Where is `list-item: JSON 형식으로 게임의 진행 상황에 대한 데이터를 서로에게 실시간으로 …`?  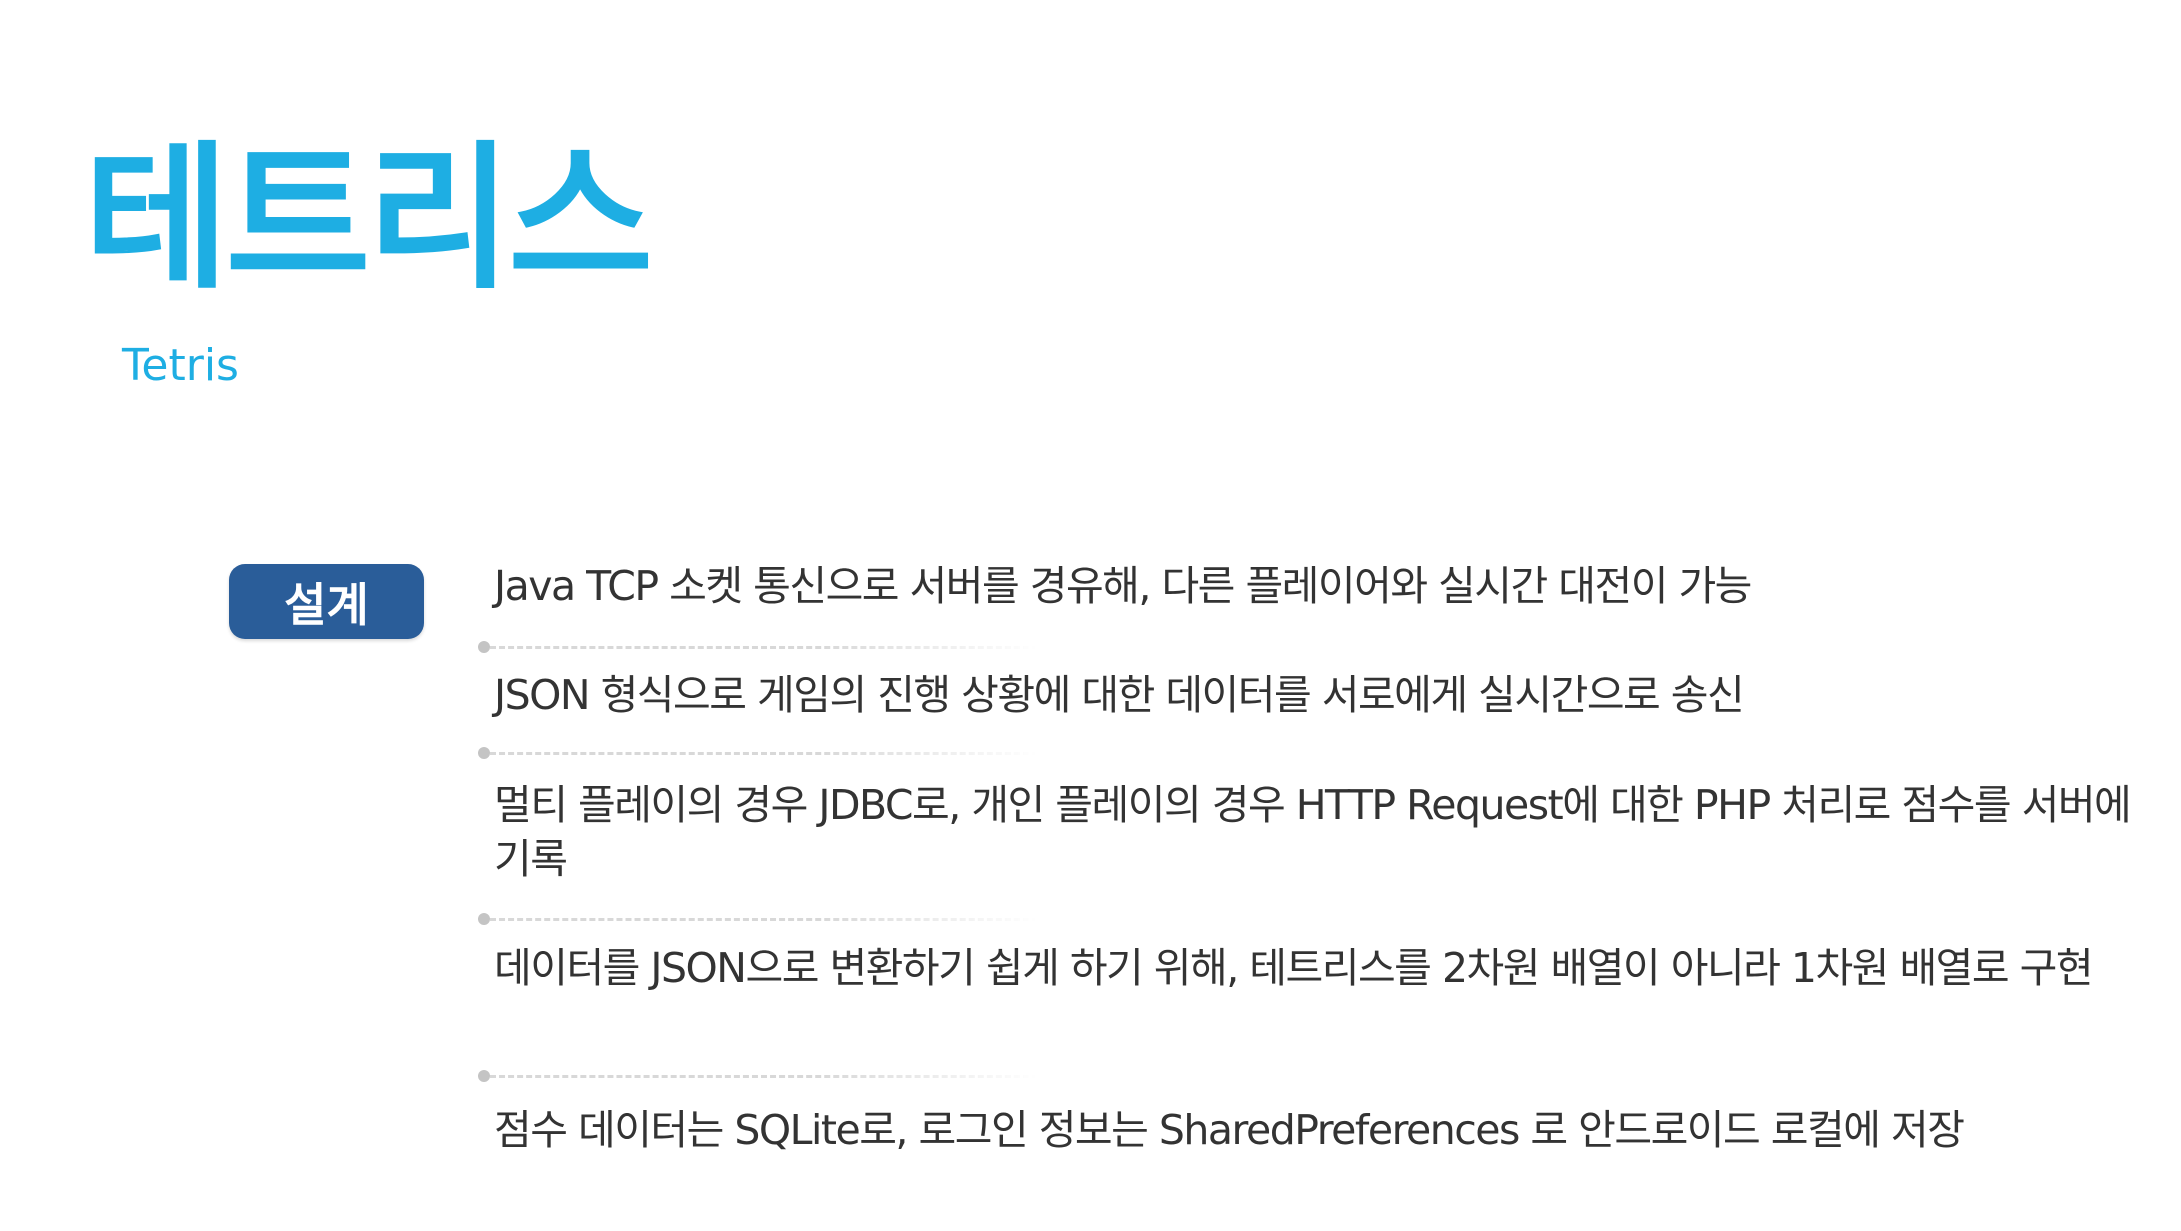 list-item: JSON 형식으로 게임의 진행 상황에 대한 데이터를 서로에게 실시간으로 … is located at coordinates (1119, 695).